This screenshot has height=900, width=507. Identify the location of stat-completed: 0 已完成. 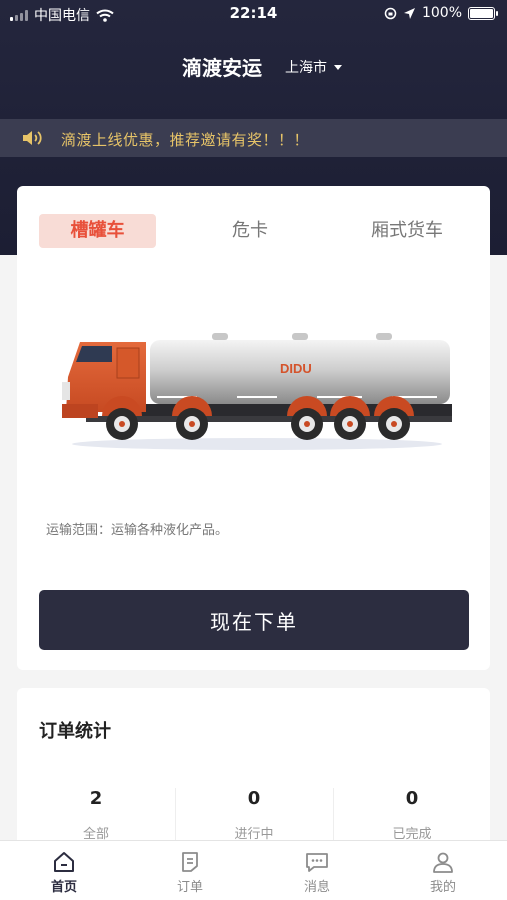
(412, 815).